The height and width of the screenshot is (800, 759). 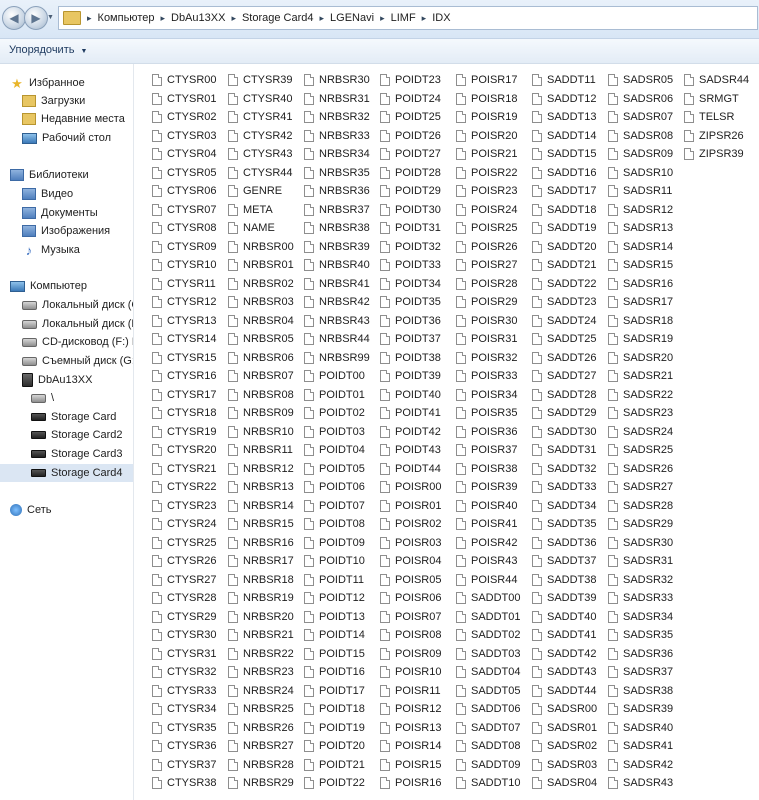 What do you see at coordinates (570, 247) in the screenshot?
I see `file-item: SADDT20` at bounding box center [570, 247].